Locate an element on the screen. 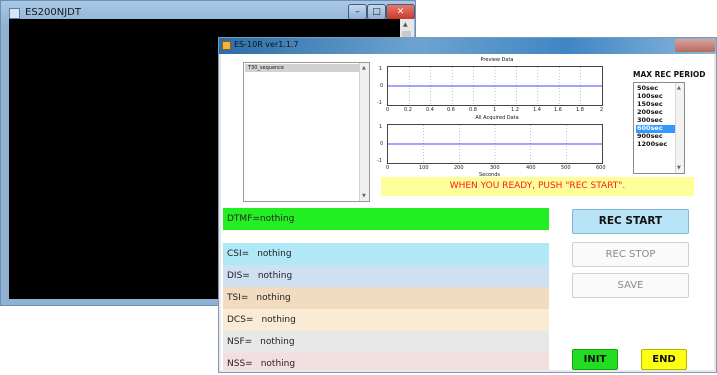  window-controls is located at coordinates (695, 45).